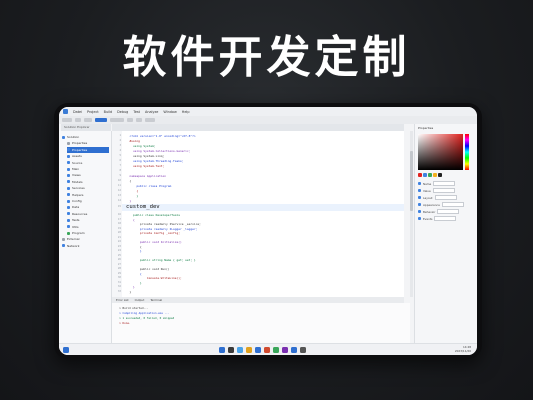 The image size is (533, 400). I want to click on line-number: 17, so click(119, 219).